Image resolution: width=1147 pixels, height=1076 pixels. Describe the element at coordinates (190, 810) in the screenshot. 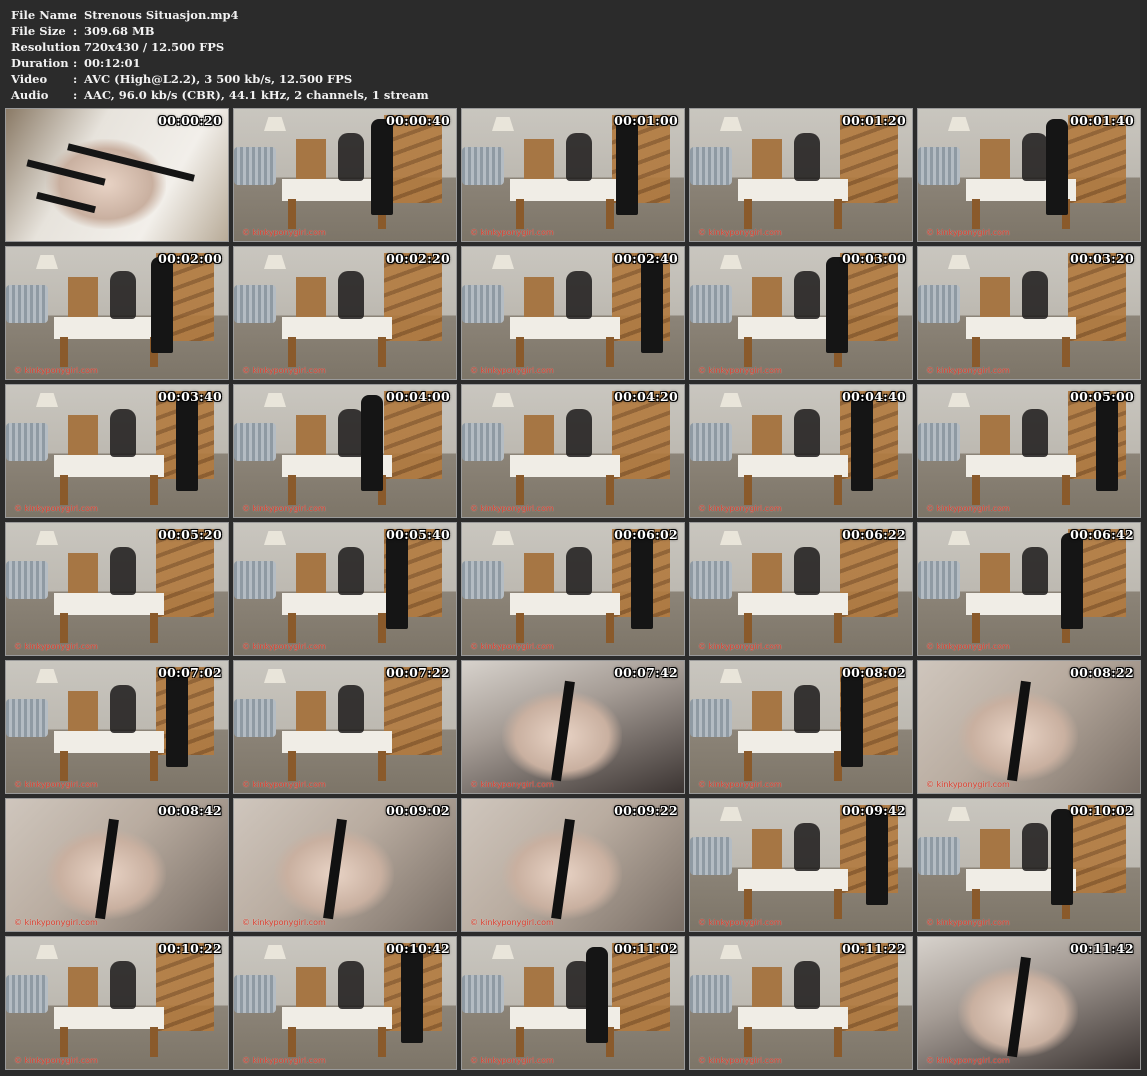

I see `thumbnail-timestamp: 00:08:42` at that location.